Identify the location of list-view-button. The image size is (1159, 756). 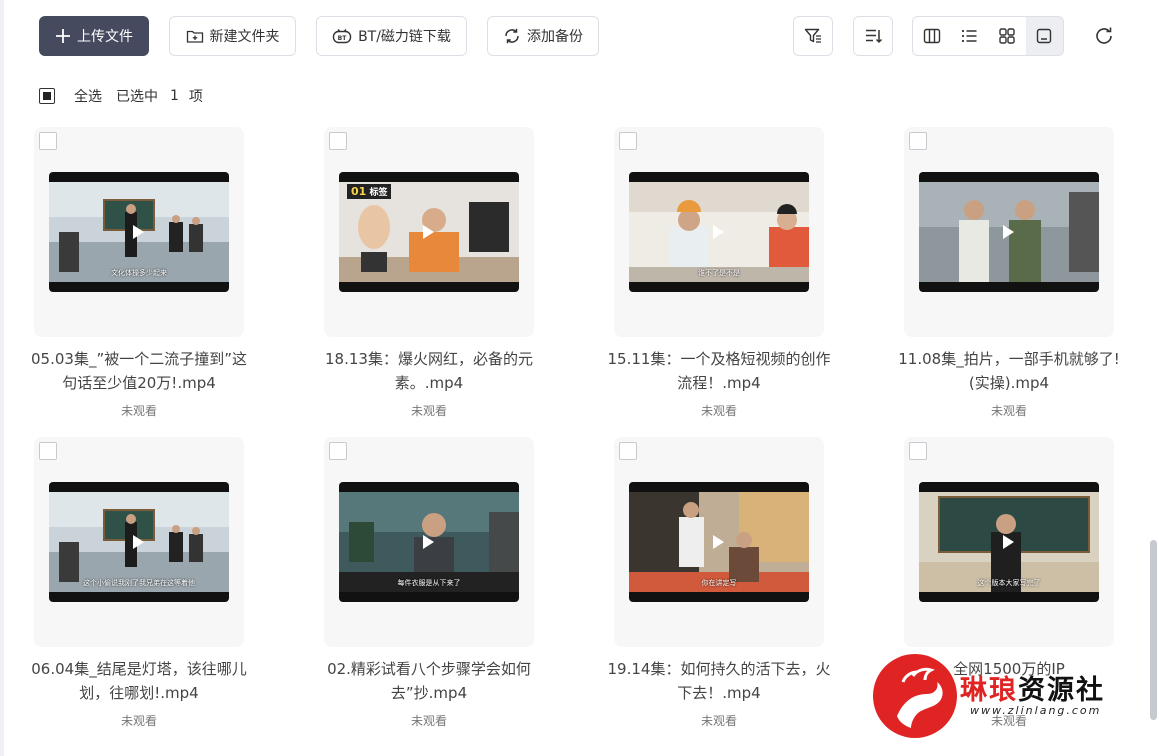
(970, 36).